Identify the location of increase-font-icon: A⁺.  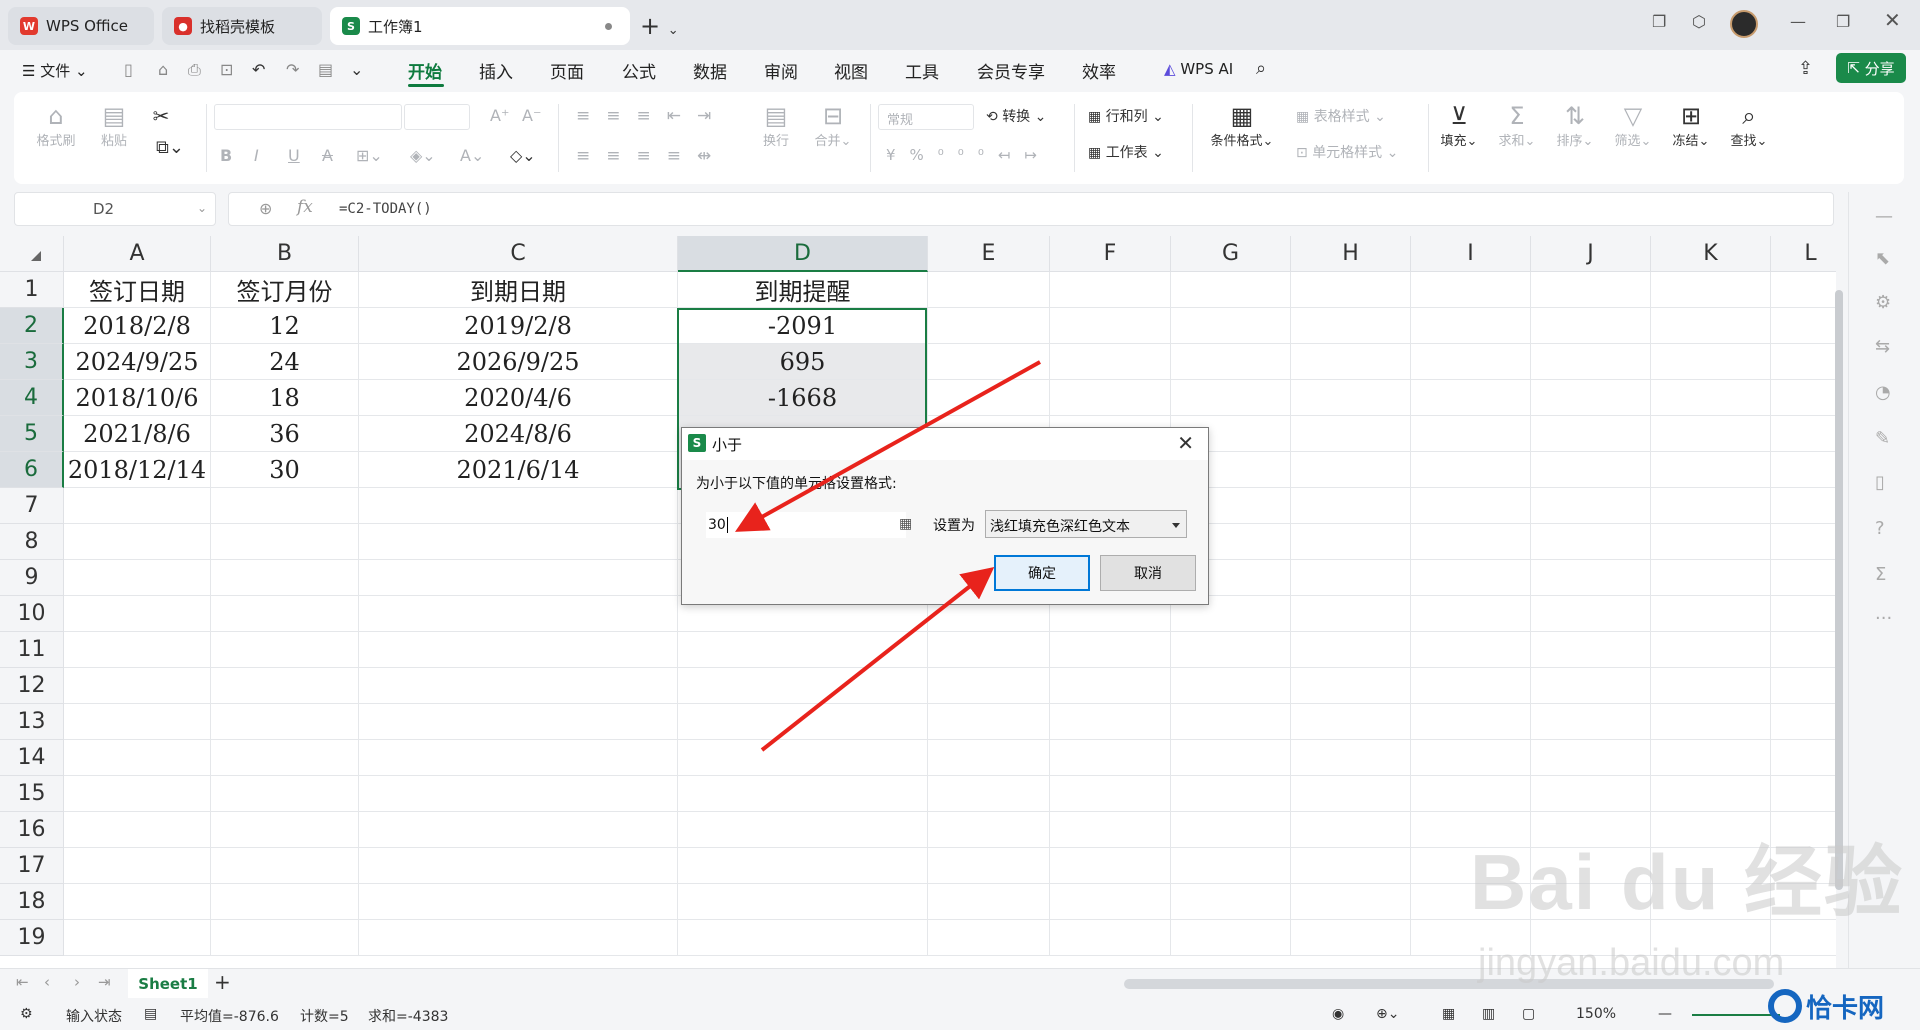
(499, 115).